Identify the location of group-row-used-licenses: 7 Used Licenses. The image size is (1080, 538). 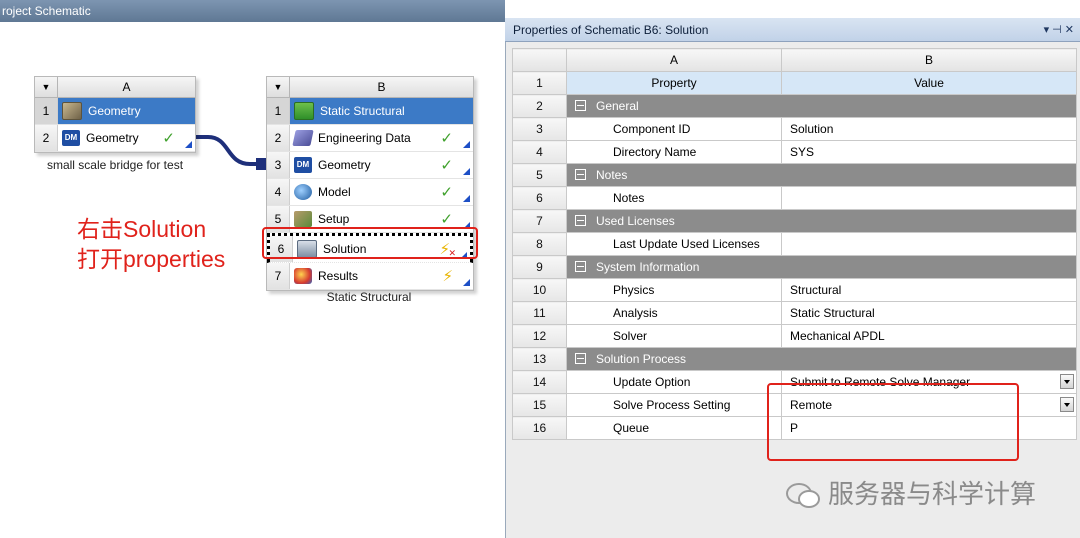
(794, 221).